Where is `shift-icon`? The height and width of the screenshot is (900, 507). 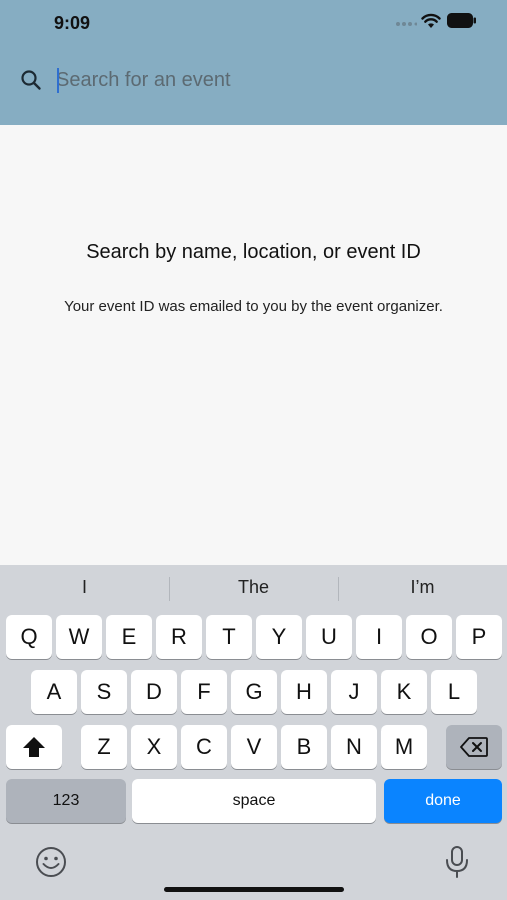 shift-icon is located at coordinates (34, 747).